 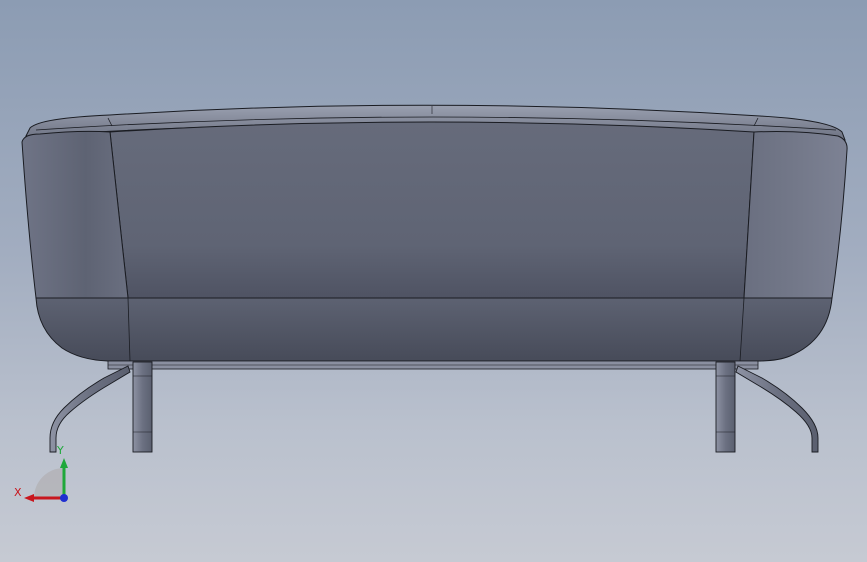 I want to click on triad-x-label: X, so click(x=18, y=492).